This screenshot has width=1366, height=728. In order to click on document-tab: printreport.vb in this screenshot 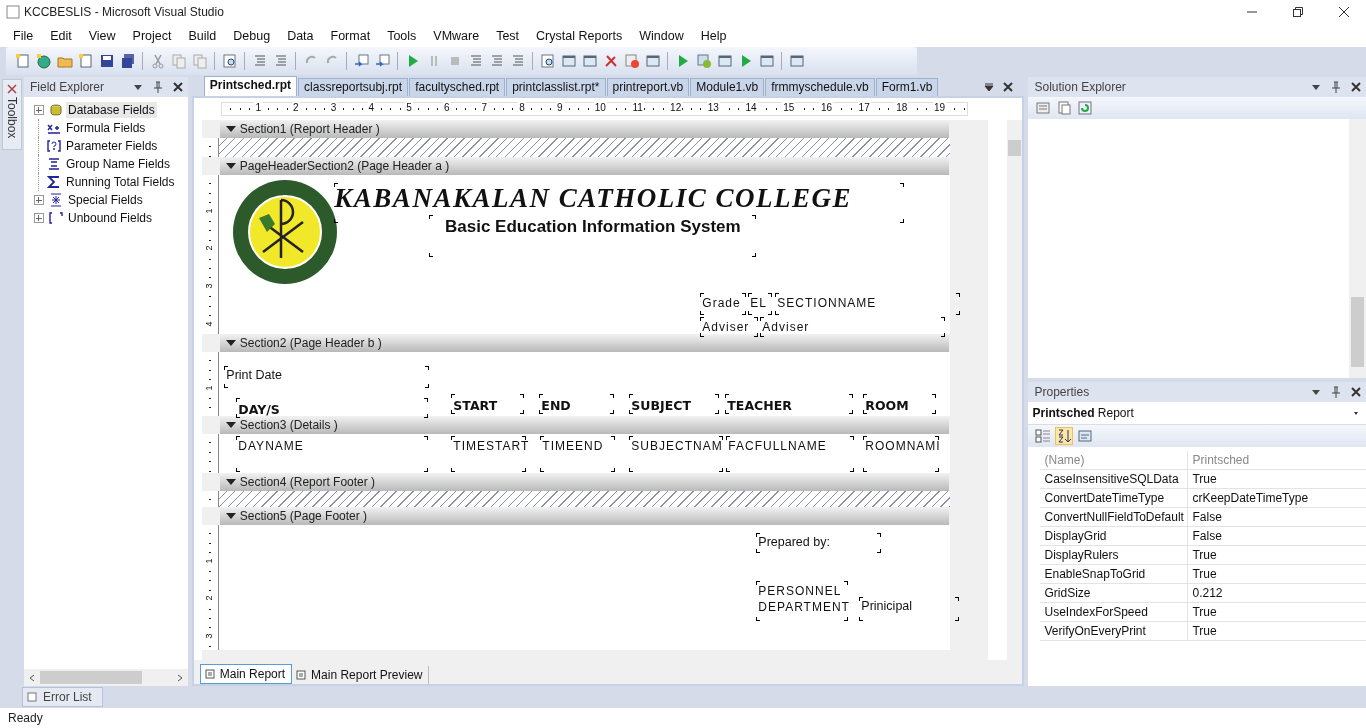, I will do `click(648, 87)`.